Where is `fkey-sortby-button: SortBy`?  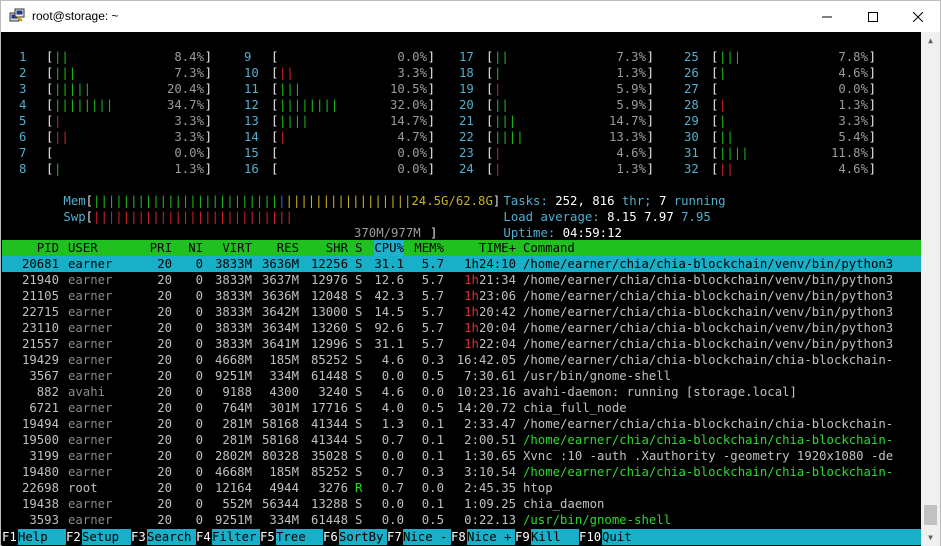 fkey-sortby-button: SortBy is located at coordinates (363, 537).